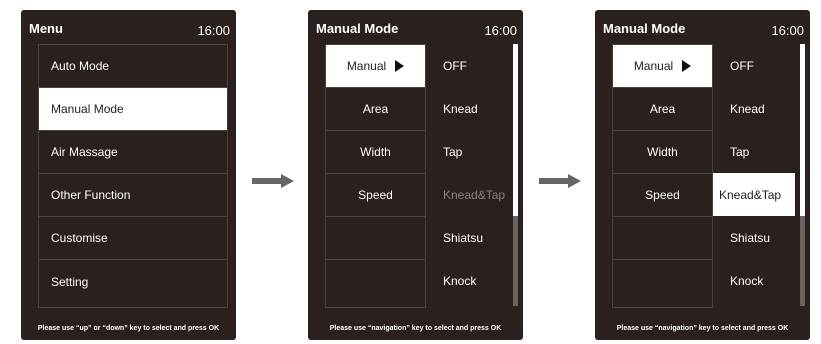 The width and height of the screenshot is (821, 344). What do you see at coordinates (133, 281) in the screenshot?
I see `menu-item-setting: Setting` at bounding box center [133, 281].